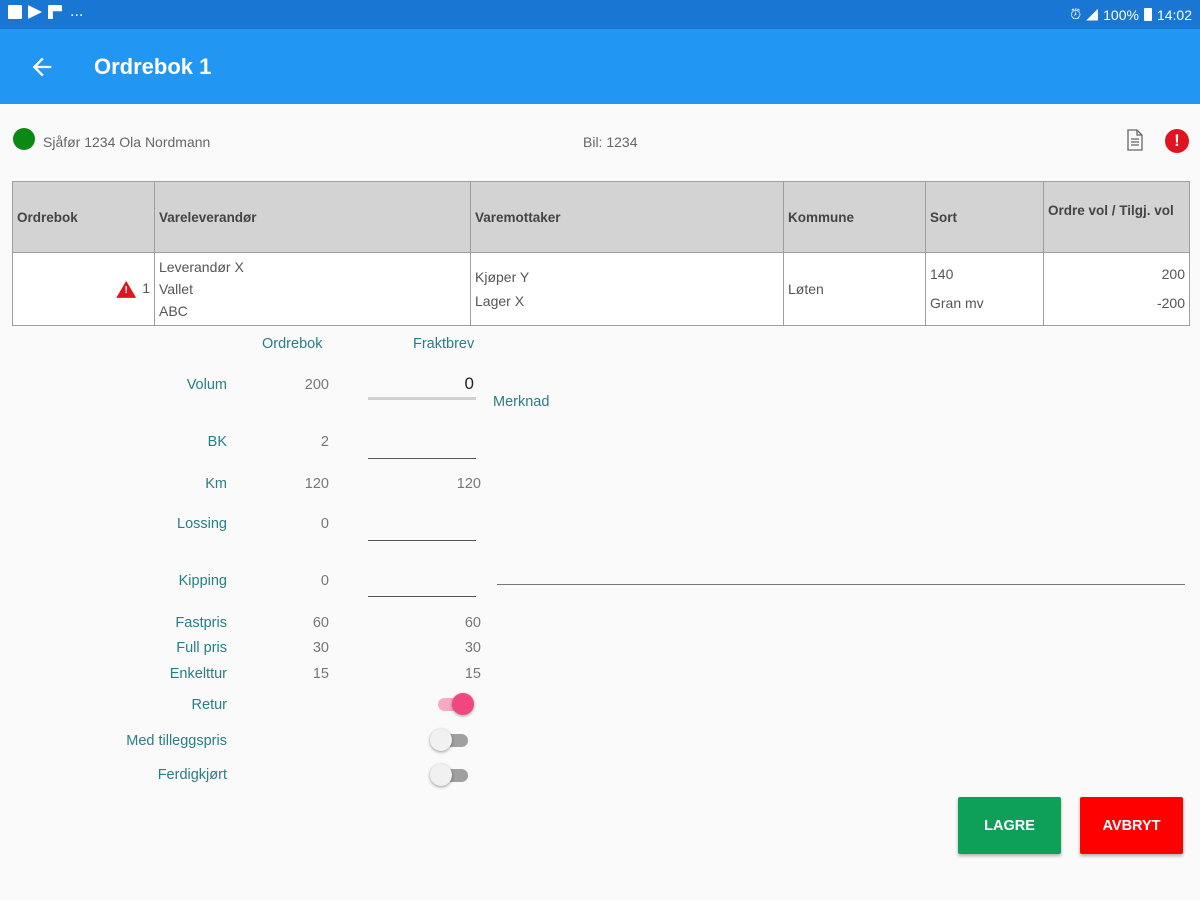 Image resolution: width=1200 pixels, height=900 pixels. What do you see at coordinates (1173, 274) in the screenshot?
I see `order-volume: 200` at bounding box center [1173, 274].